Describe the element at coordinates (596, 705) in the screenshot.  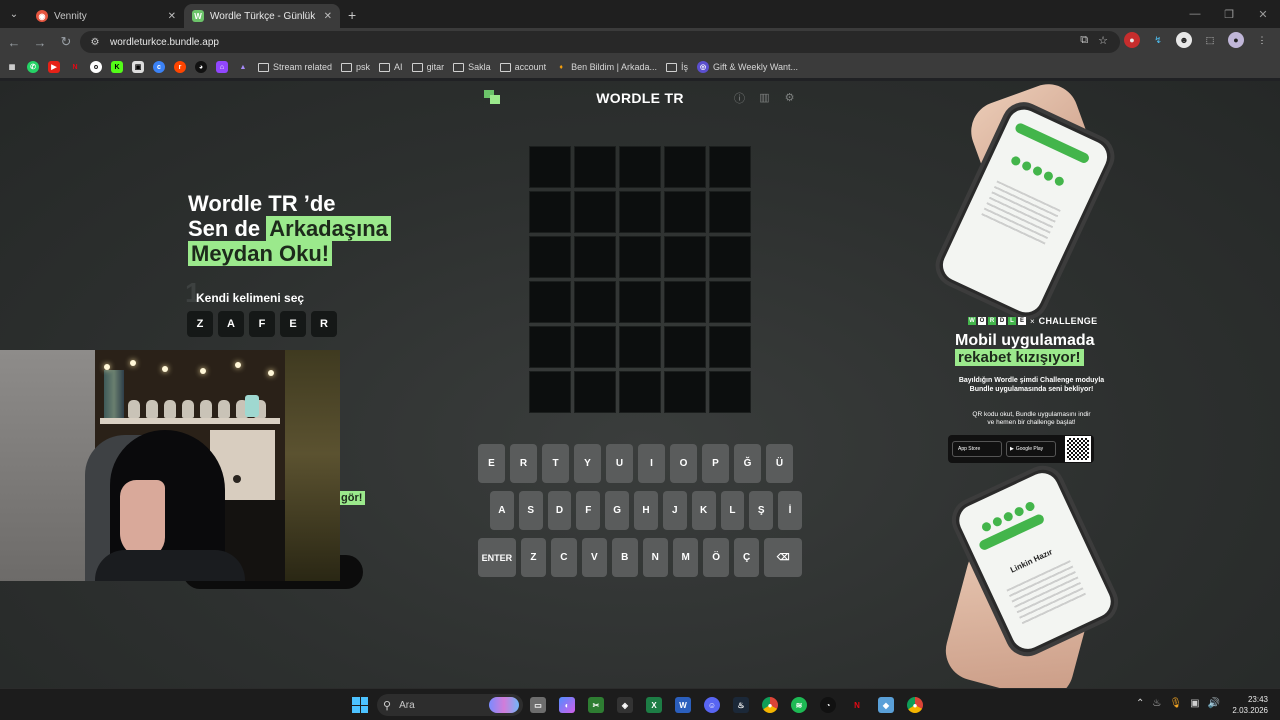
I see `snip-tool-icon: ✂` at that location.